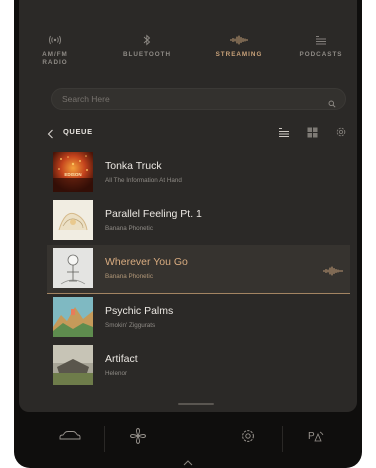 This screenshot has width=376, height=468. Describe the element at coordinates (147, 40) in the screenshot. I see `bluetooth-icon` at that location.